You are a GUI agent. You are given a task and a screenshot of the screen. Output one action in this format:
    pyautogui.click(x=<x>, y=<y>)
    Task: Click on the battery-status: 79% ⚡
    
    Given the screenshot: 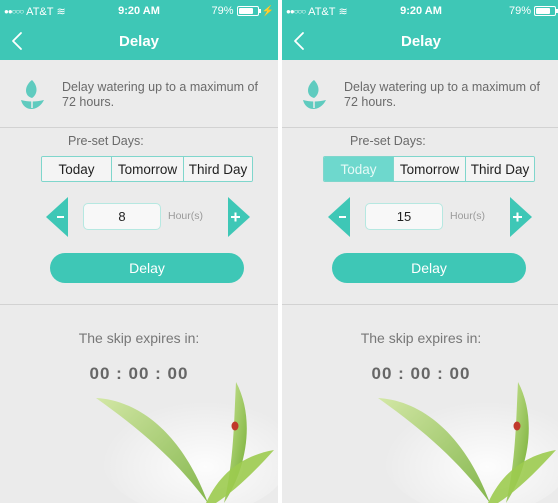 What is the action you would take?
    pyautogui.click(x=243, y=11)
    